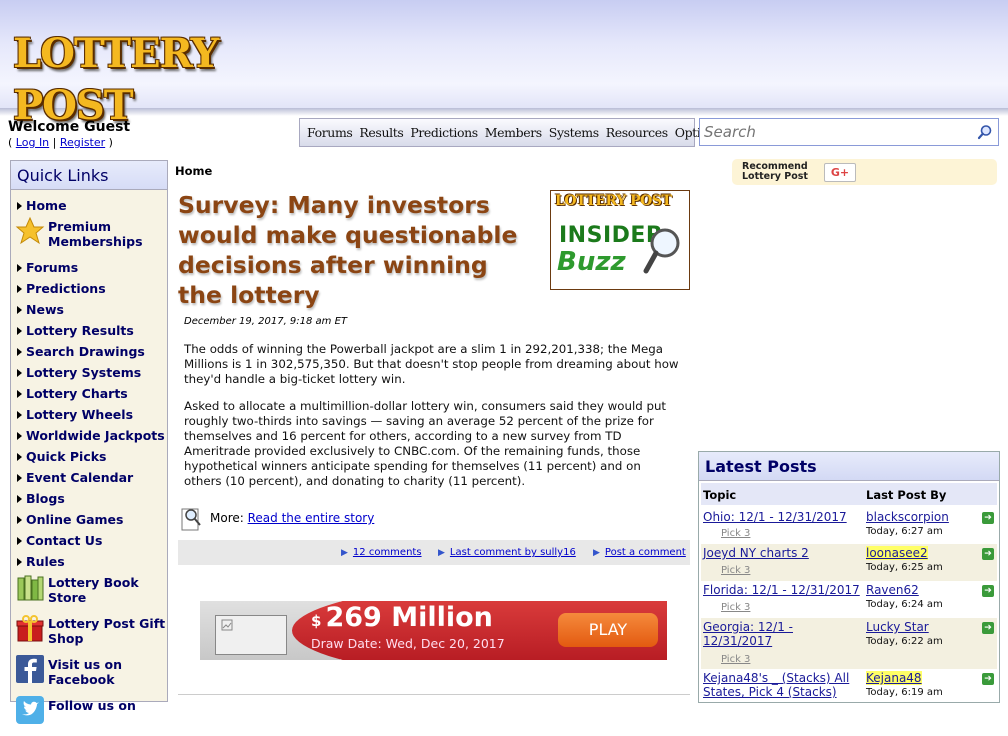  What do you see at coordinates (387, 552) in the screenshot?
I see `comments-link: 12 comments` at bounding box center [387, 552].